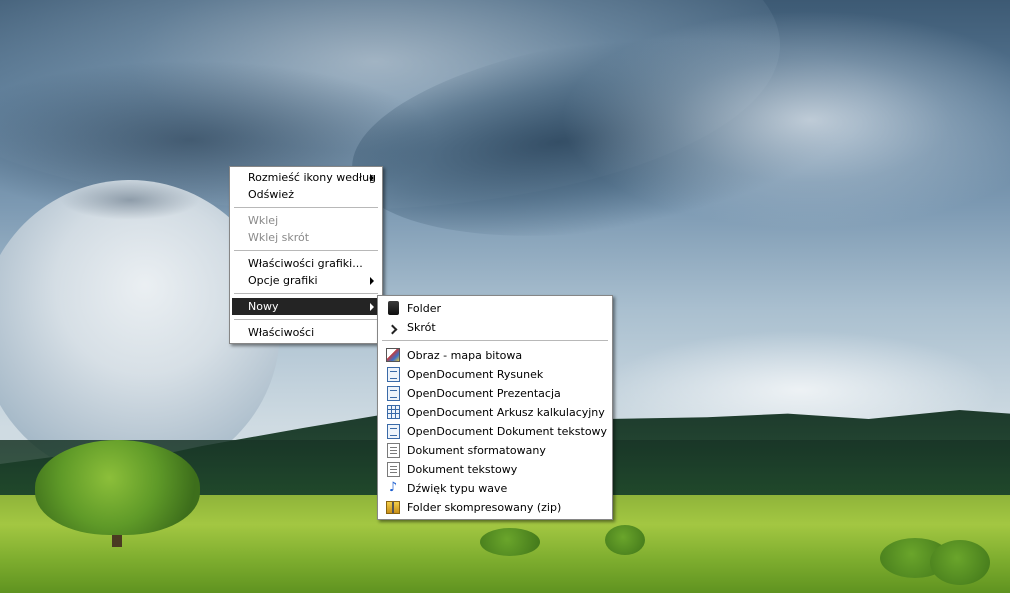 This screenshot has height=593, width=1010. Describe the element at coordinates (306, 220) in the screenshot. I see `menu-item-paste: Wklej` at that location.